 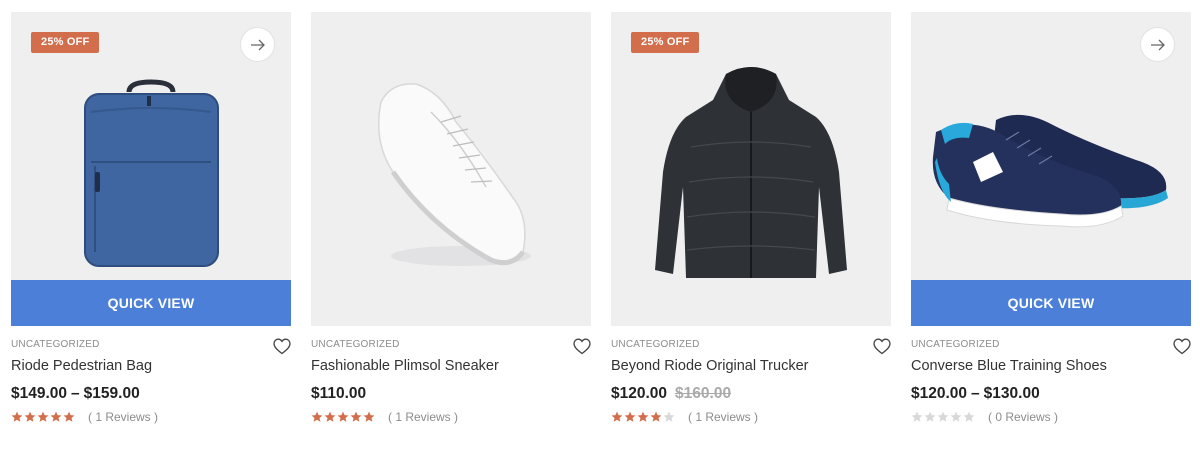 I want to click on product-rating: ( 0 Reviews ), so click(x=1051, y=417).